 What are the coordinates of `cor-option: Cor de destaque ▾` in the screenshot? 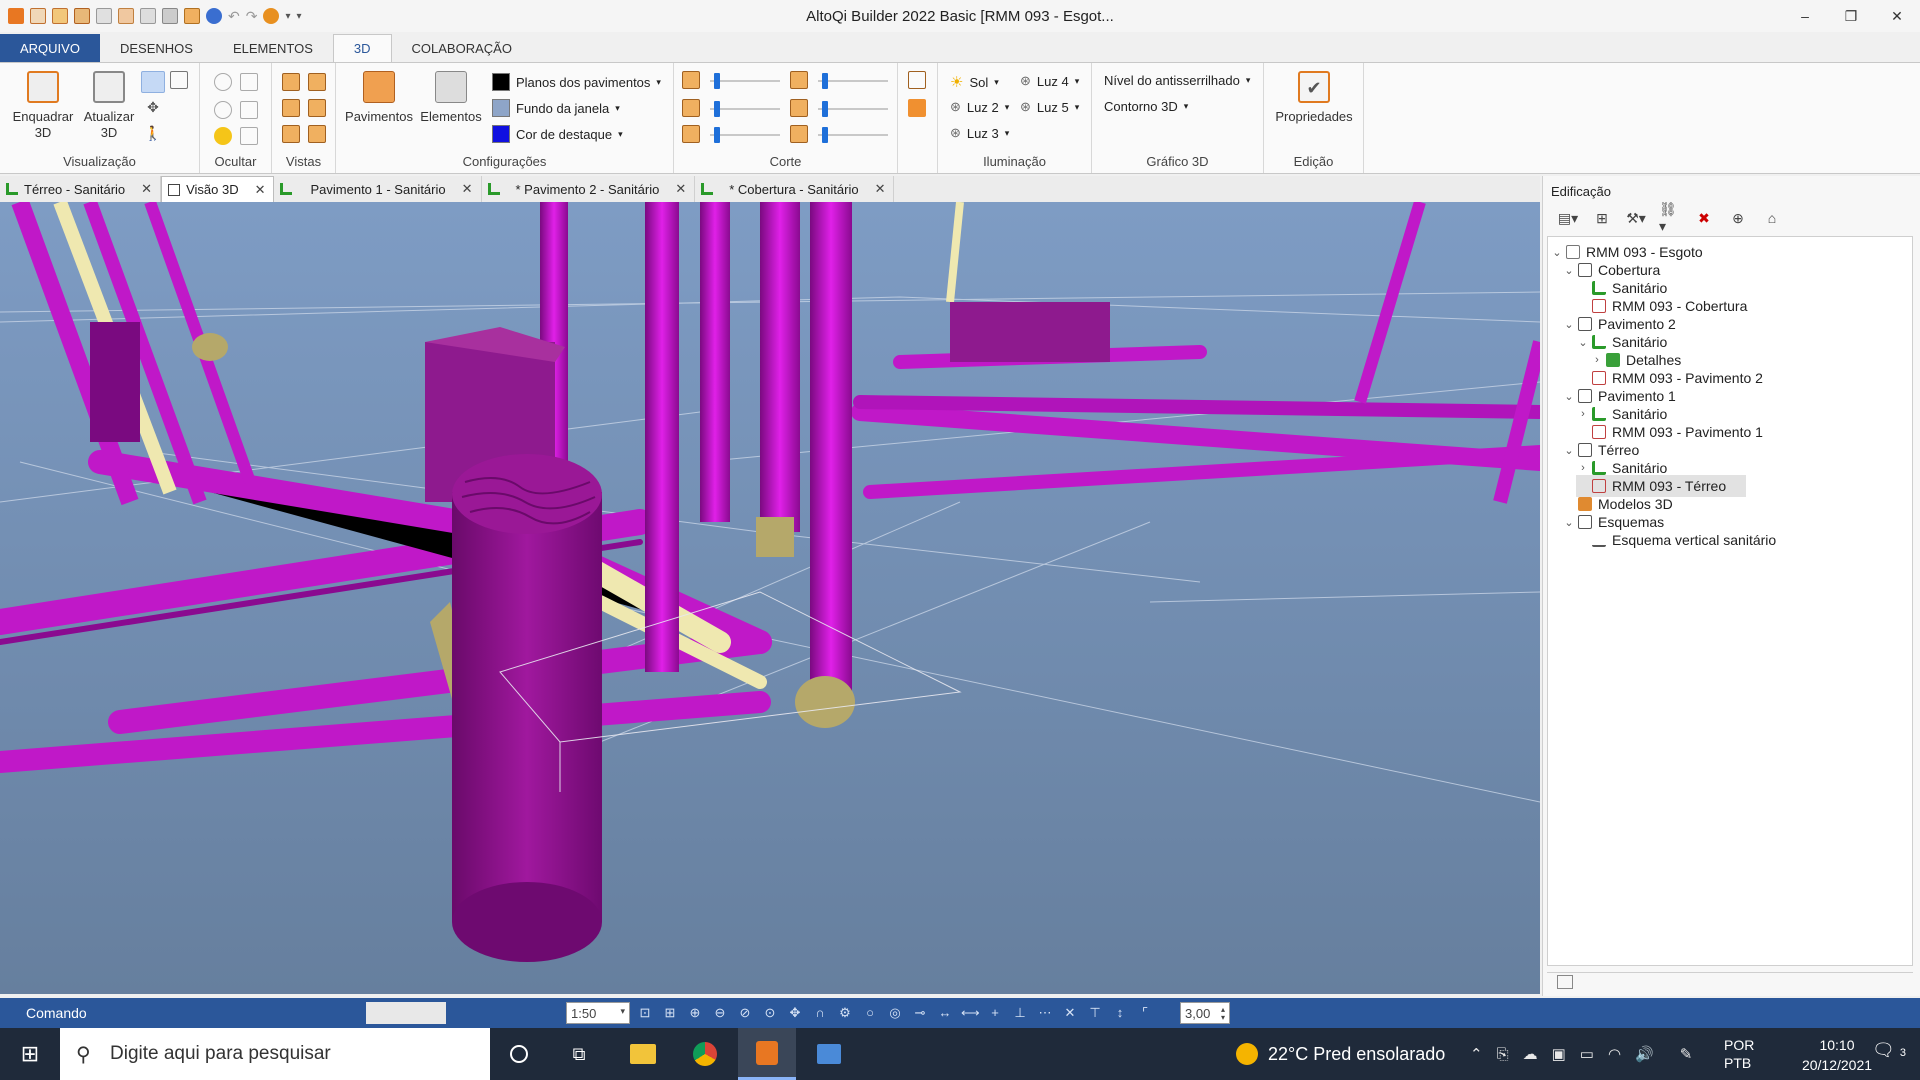 It's located at (557, 134).